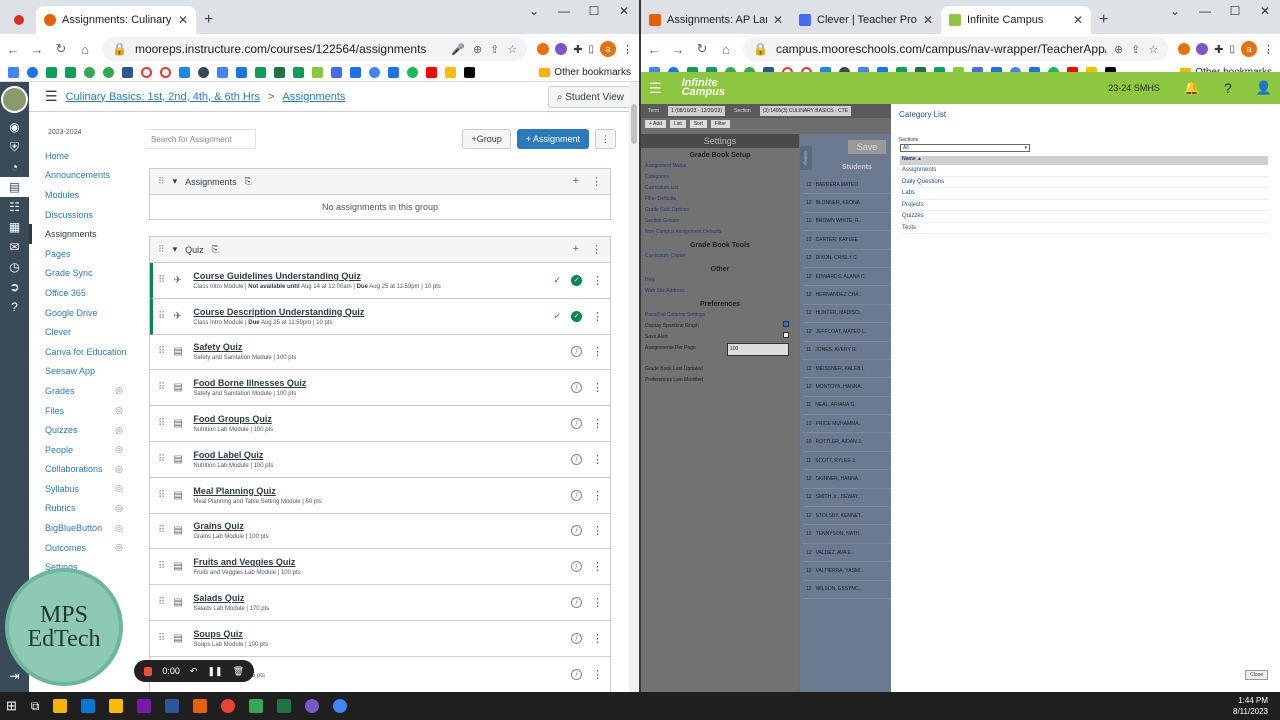 The width and height of the screenshot is (1280, 720). I want to click on table-row: ⠿ ▤ Soups Quiz Soups Lab Module | 100 pts / ⋮, so click(380, 638).